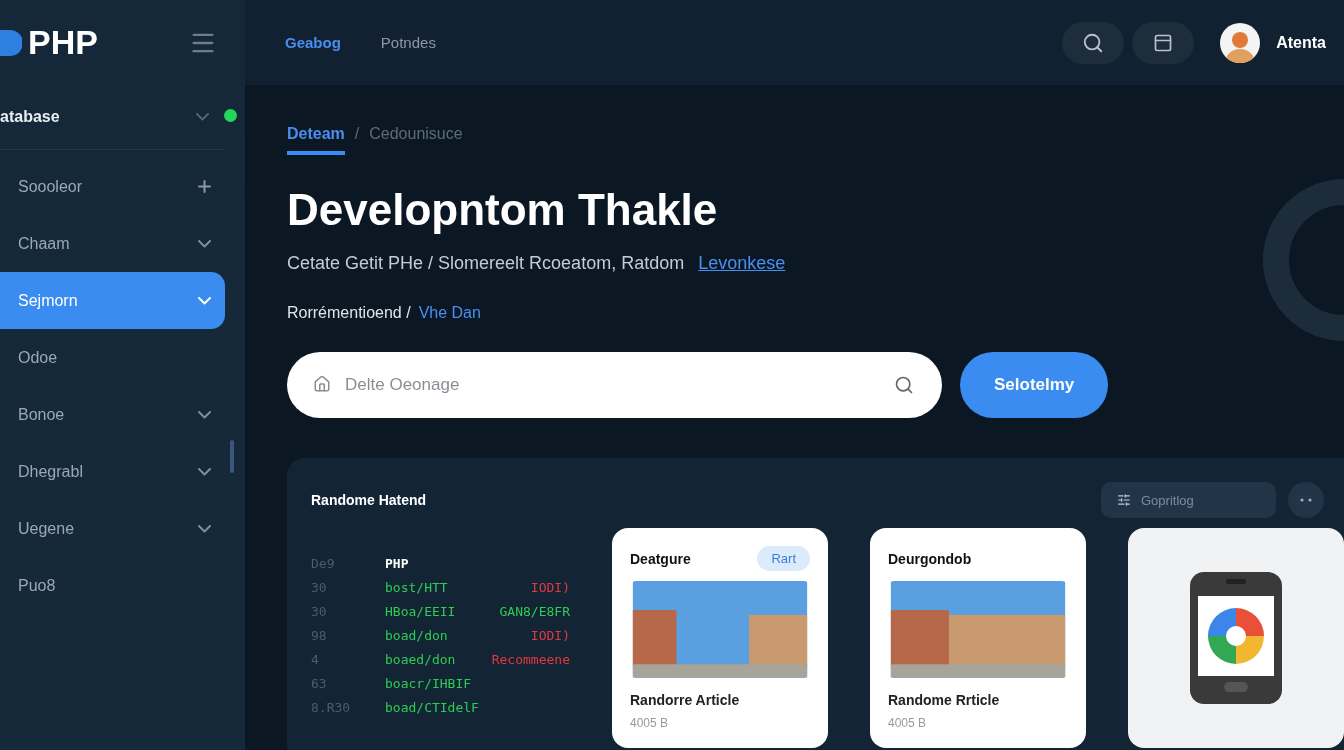  What do you see at coordinates (720, 638) in the screenshot?
I see `article-card: Deatgure Rart Randorre Article 4005 B` at bounding box center [720, 638].